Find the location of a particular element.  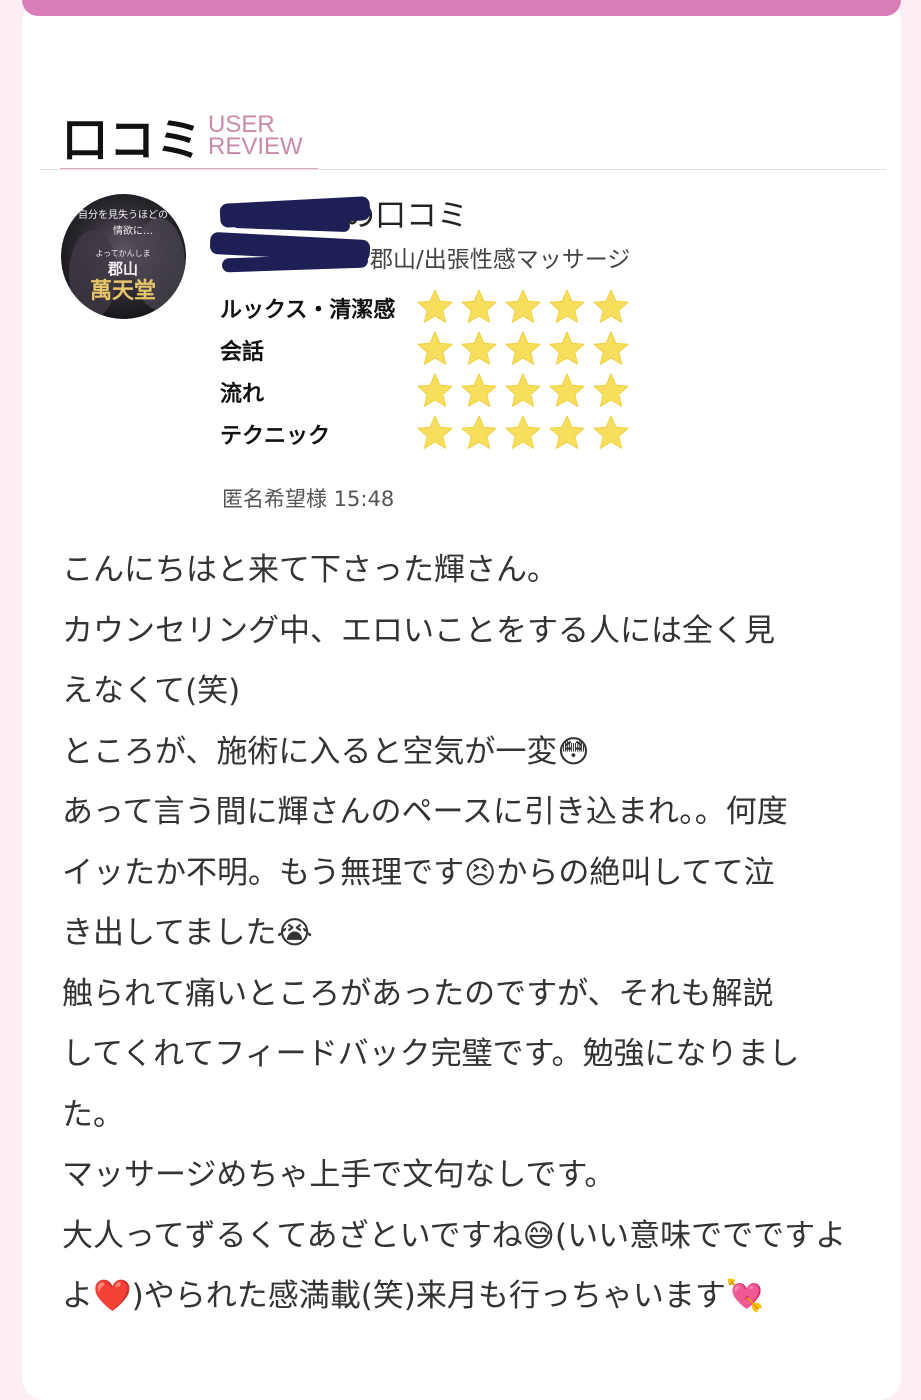

review-body-line: こんにちはと来て下さった輝さん。 is located at coordinates (310, 570).